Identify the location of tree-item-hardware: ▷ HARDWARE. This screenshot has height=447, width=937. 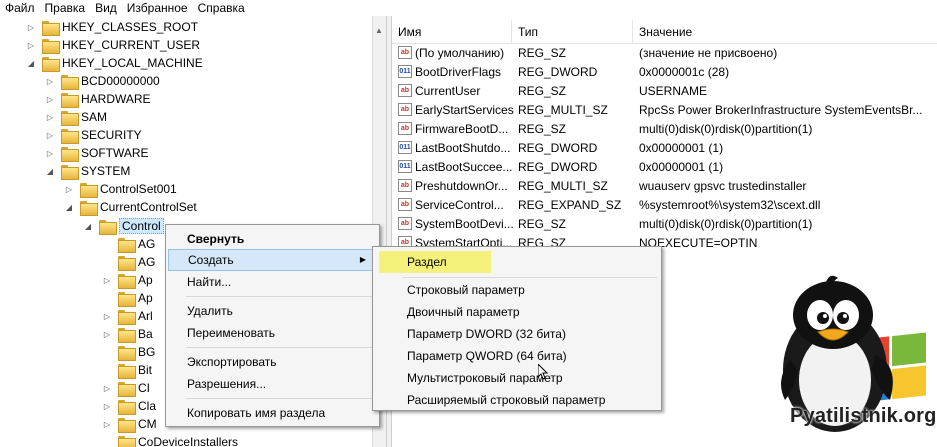
(98, 99).